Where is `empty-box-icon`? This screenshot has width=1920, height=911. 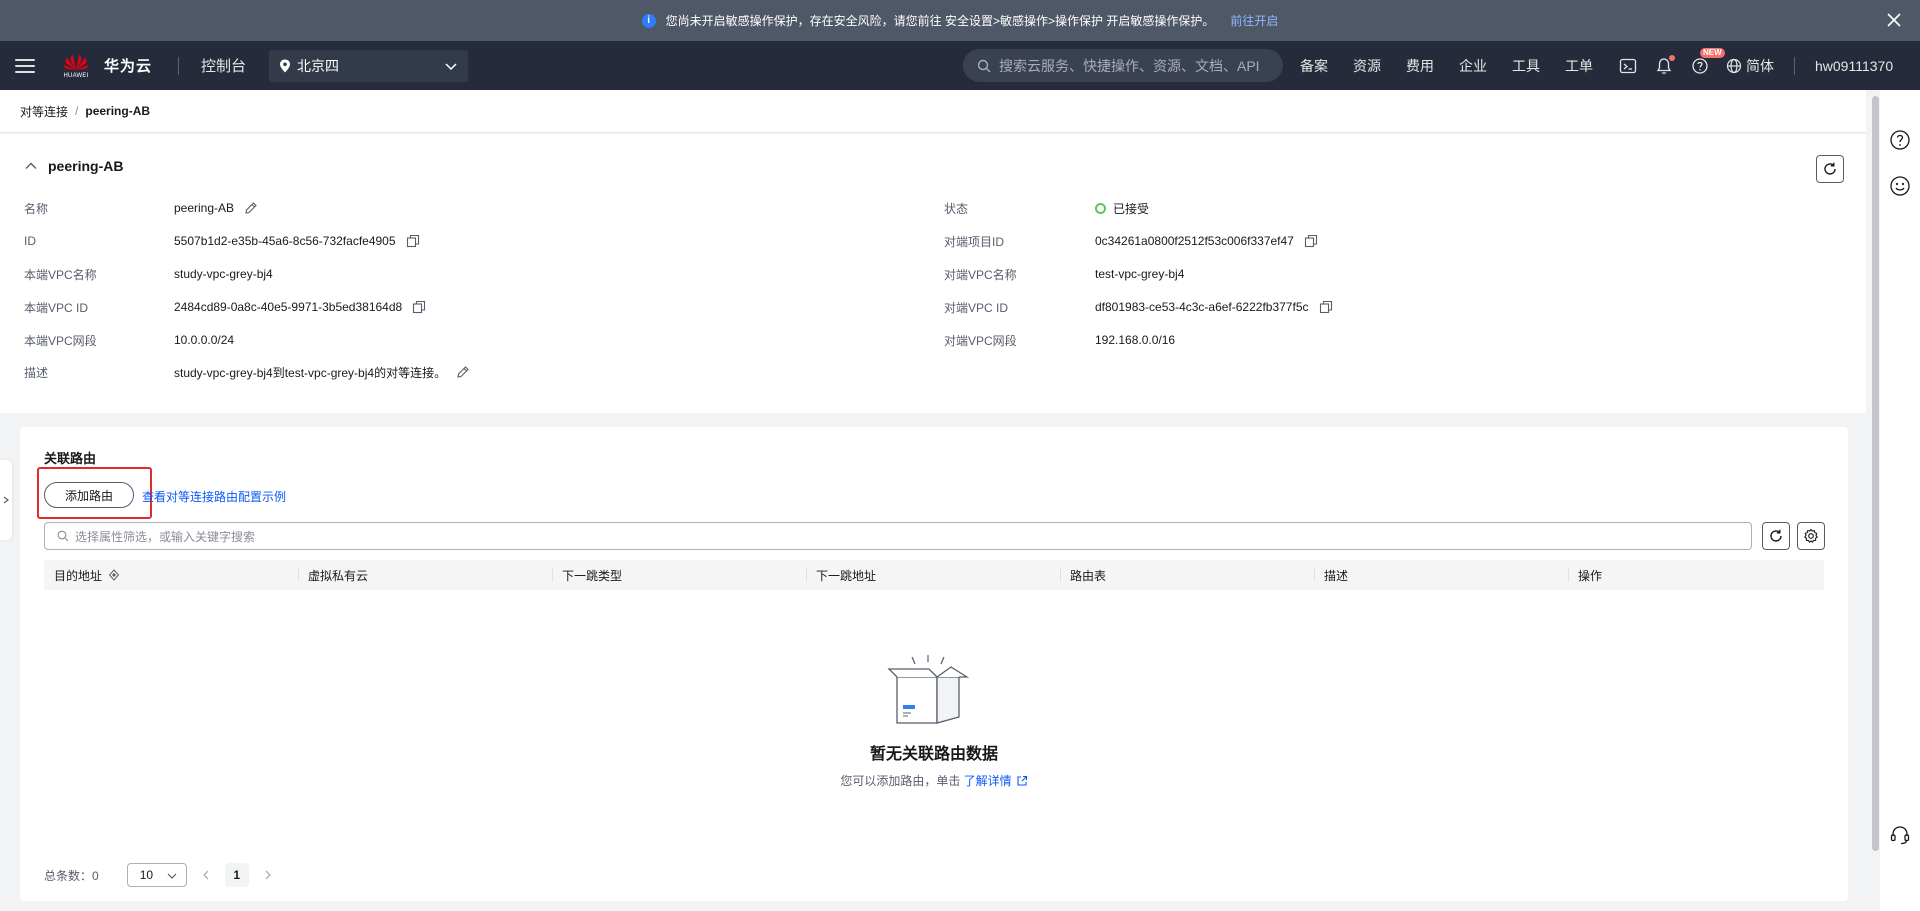 empty-box-icon is located at coordinates (928, 689).